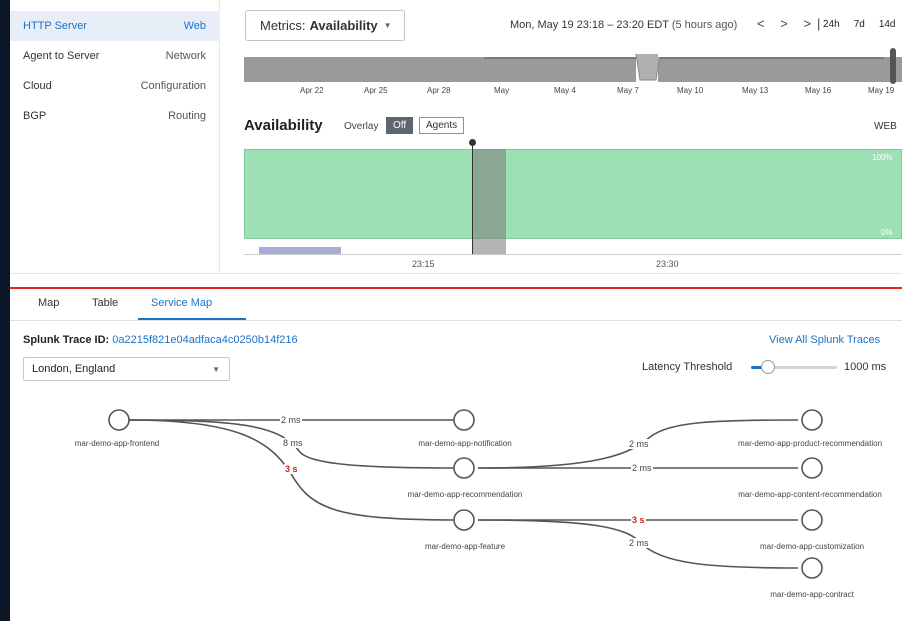 The height and width of the screenshot is (621, 902). What do you see at coordinates (831, 24) in the screenshot?
I see `range-24h-button: 24h` at bounding box center [831, 24].